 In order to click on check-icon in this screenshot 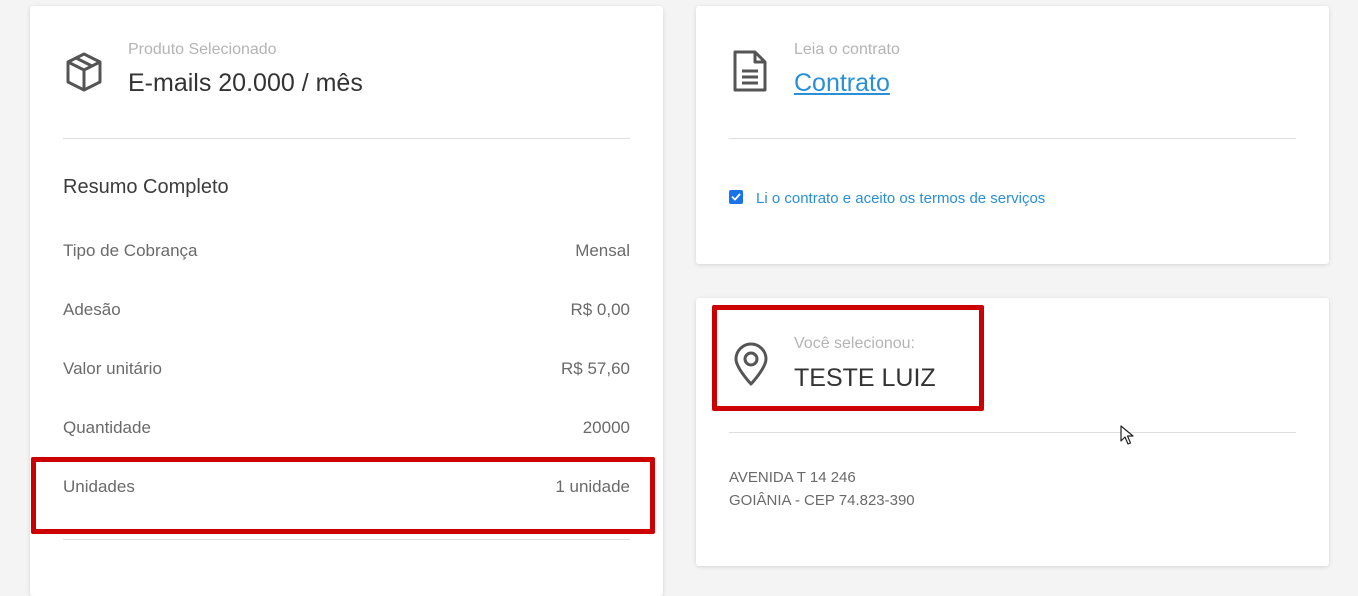, I will do `click(736, 197)`.